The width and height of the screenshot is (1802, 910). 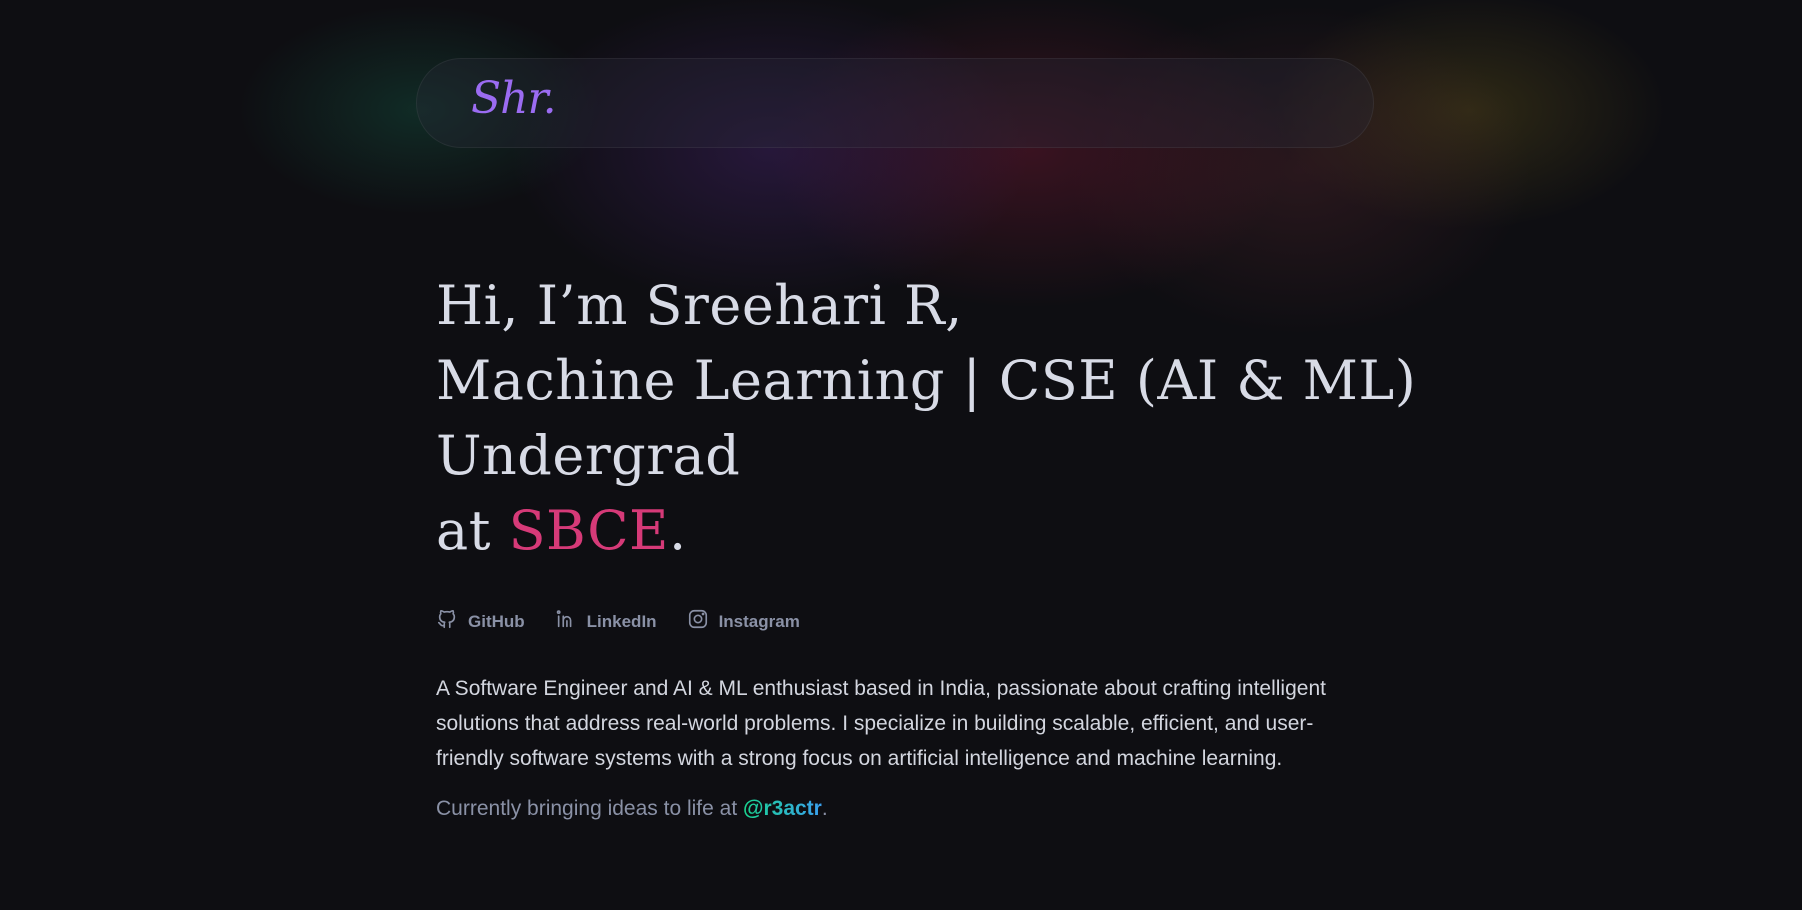 What do you see at coordinates (566, 621) in the screenshot?
I see `linkedin-icon` at bounding box center [566, 621].